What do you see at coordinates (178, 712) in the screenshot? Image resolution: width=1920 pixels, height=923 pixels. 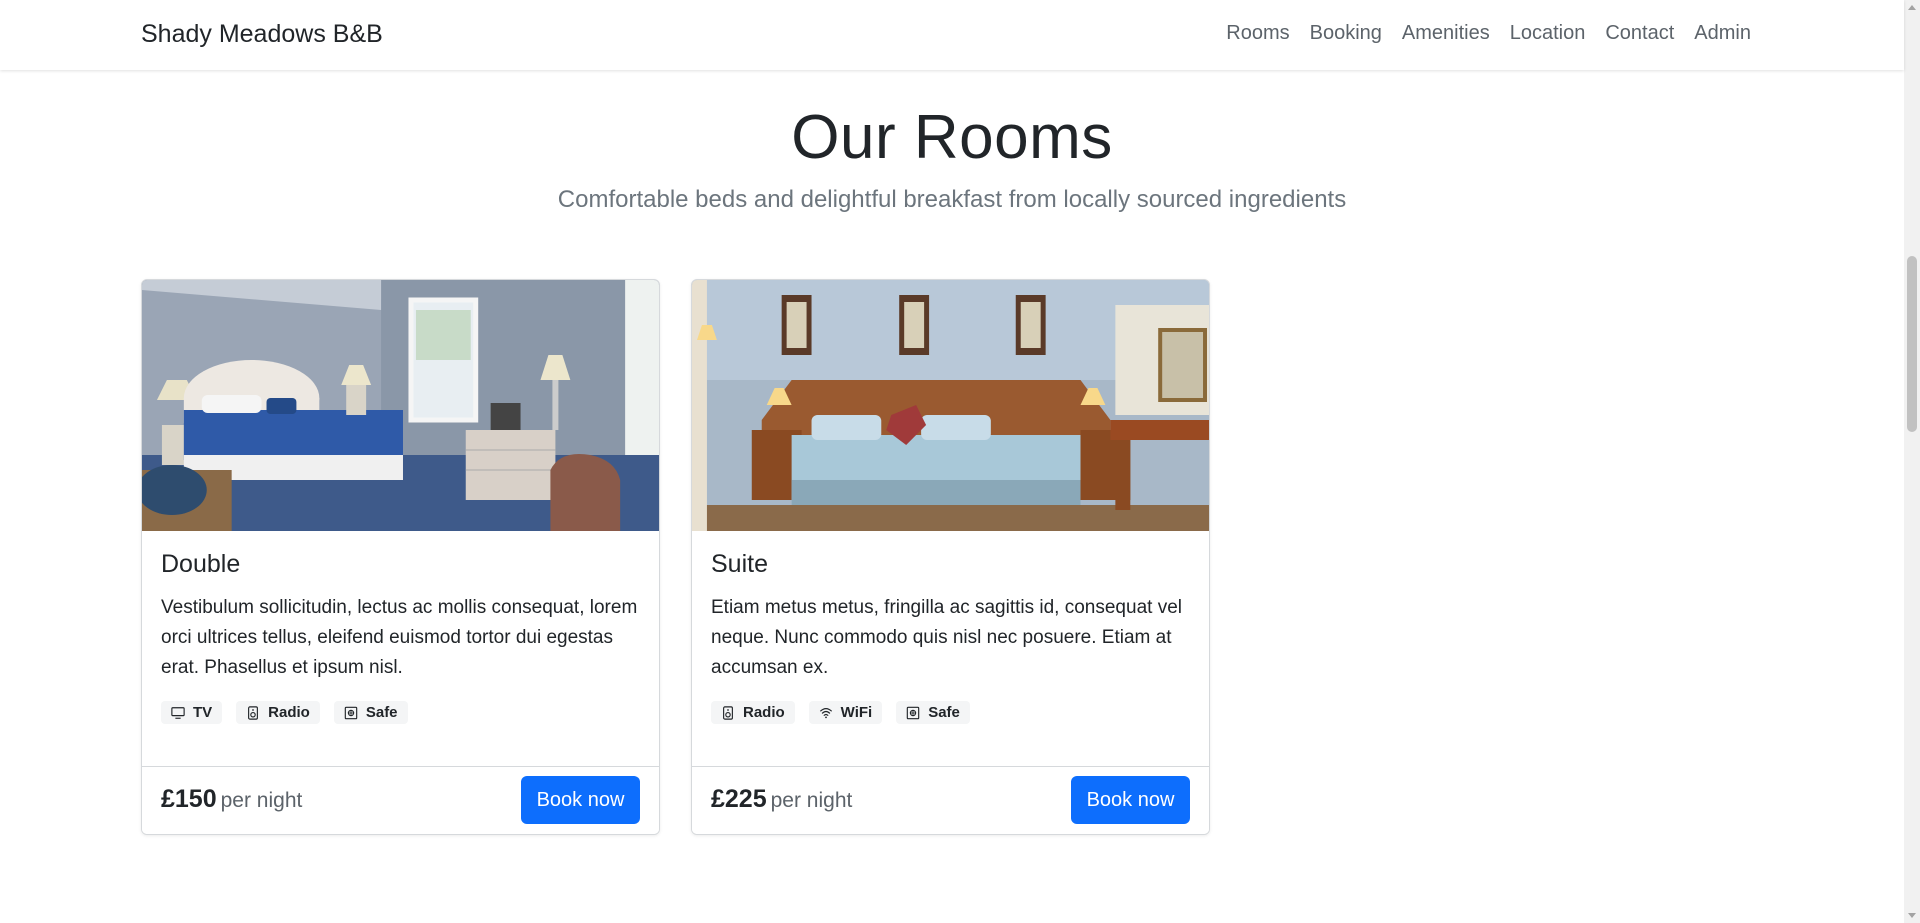 I see `tv-icon` at bounding box center [178, 712].